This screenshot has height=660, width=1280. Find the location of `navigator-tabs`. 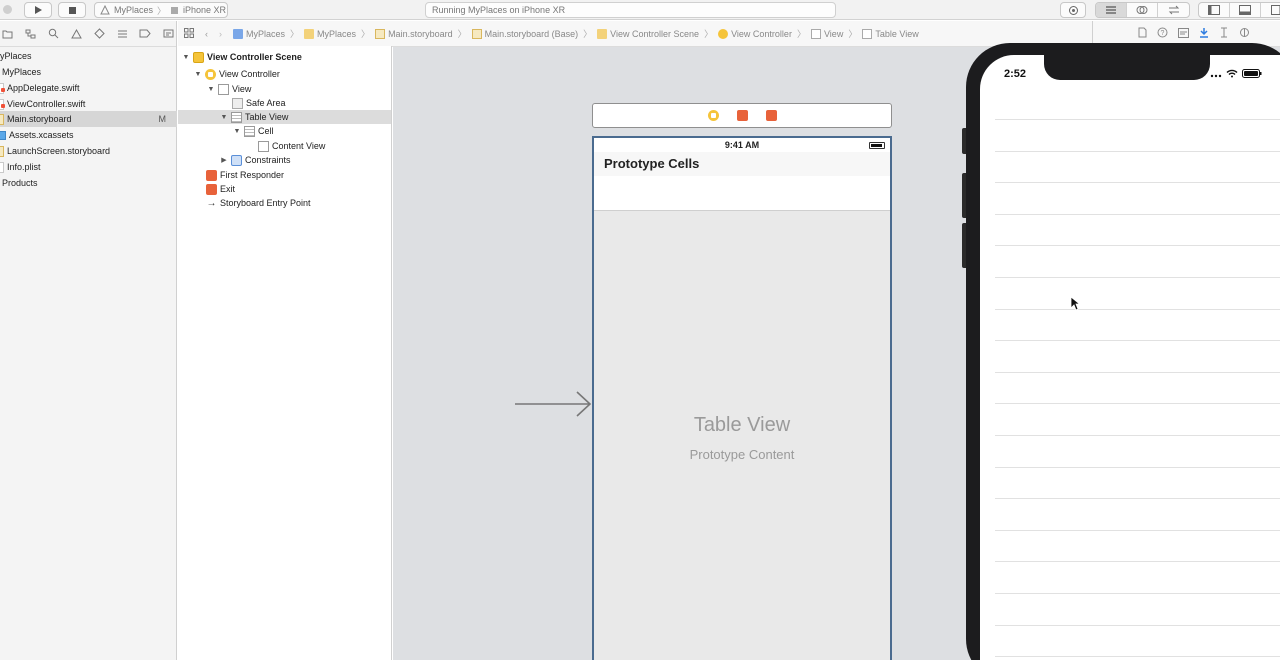

navigator-tabs is located at coordinates (88, 34).